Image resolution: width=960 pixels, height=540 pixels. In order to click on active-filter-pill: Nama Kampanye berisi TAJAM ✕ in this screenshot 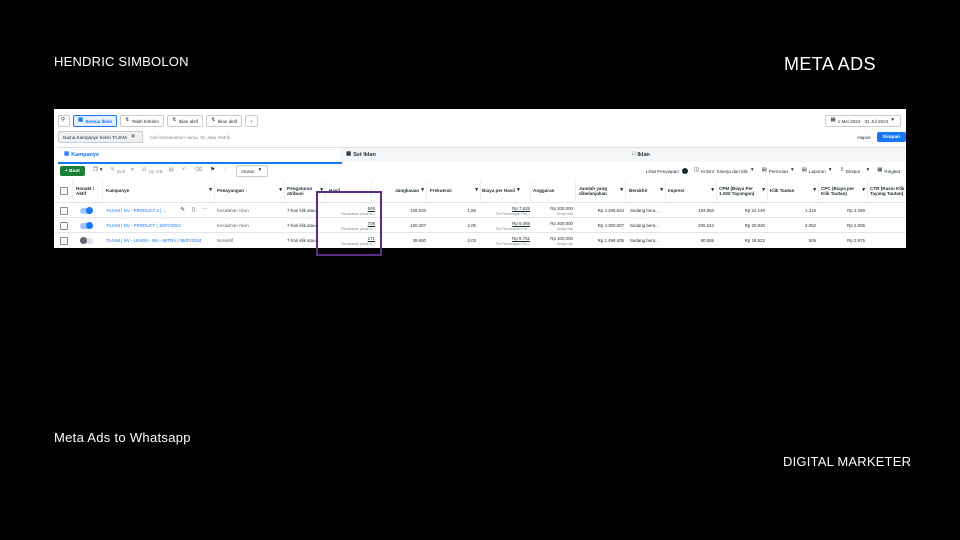, I will do `click(100, 137)`.